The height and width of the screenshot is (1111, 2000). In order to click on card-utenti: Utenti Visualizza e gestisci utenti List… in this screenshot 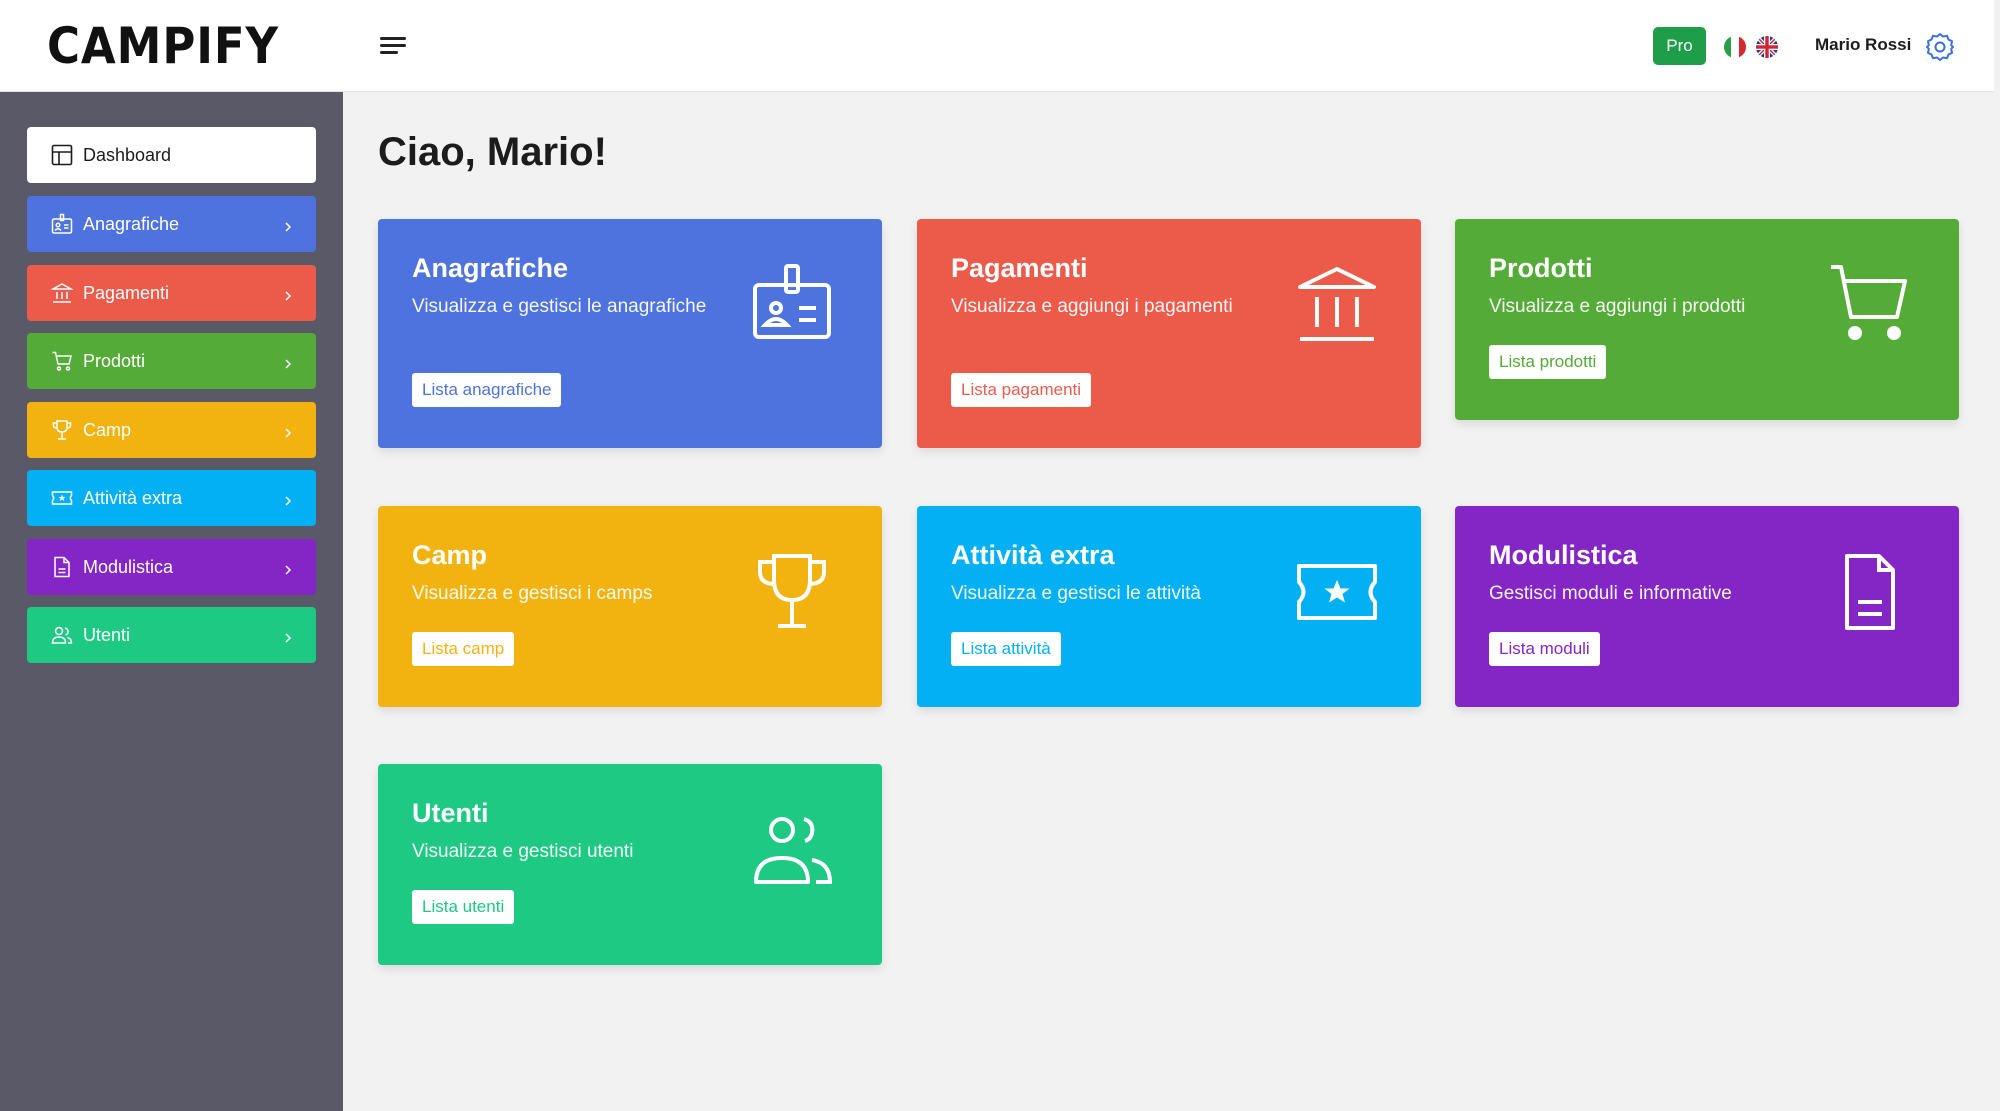, I will do `click(630, 864)`.